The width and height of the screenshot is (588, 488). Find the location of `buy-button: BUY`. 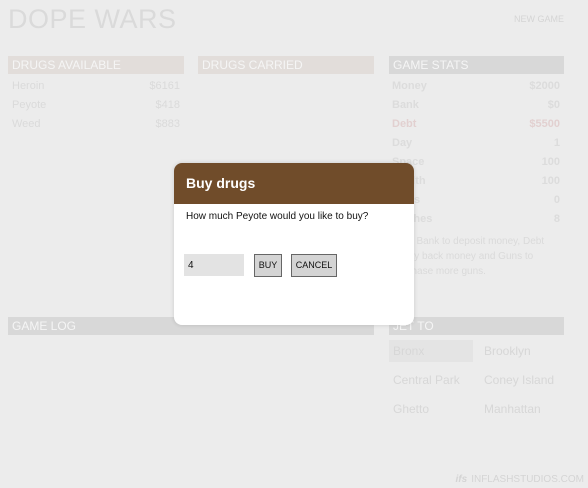

buy-button: BUY is located at coordinates (268, 265).